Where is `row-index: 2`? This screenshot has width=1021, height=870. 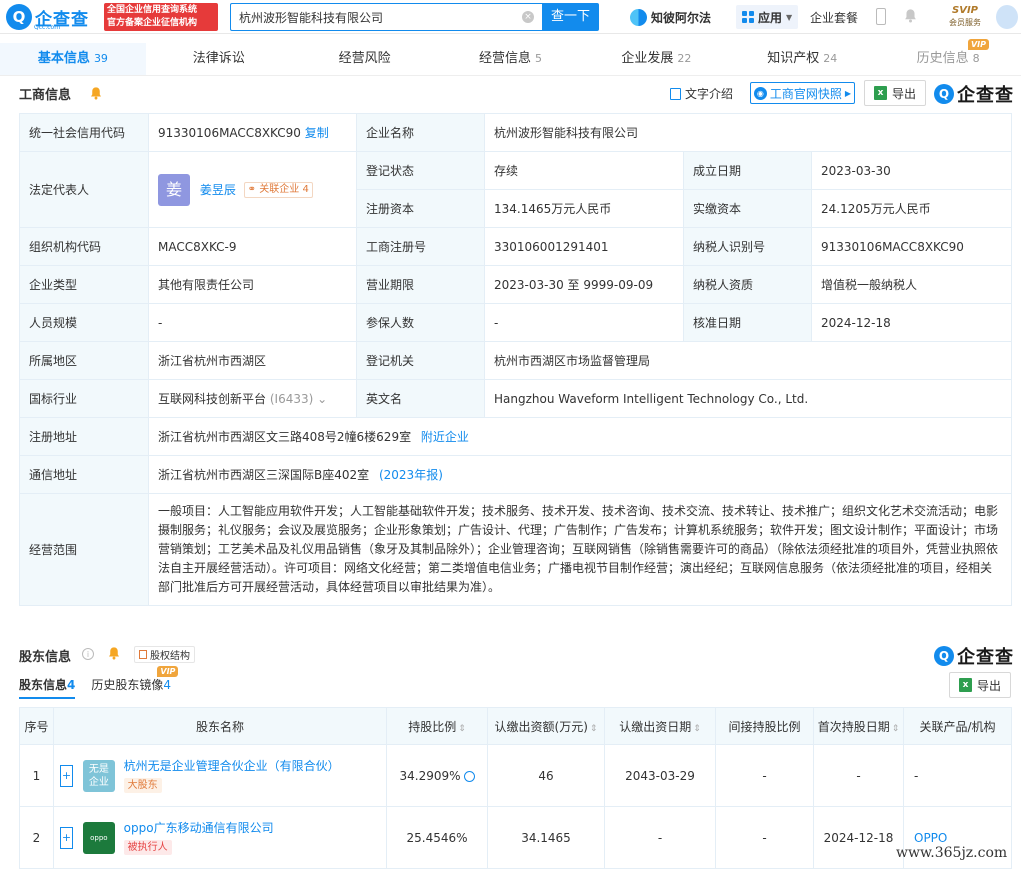
row-index: 2 is located at coordinates (36, 837).